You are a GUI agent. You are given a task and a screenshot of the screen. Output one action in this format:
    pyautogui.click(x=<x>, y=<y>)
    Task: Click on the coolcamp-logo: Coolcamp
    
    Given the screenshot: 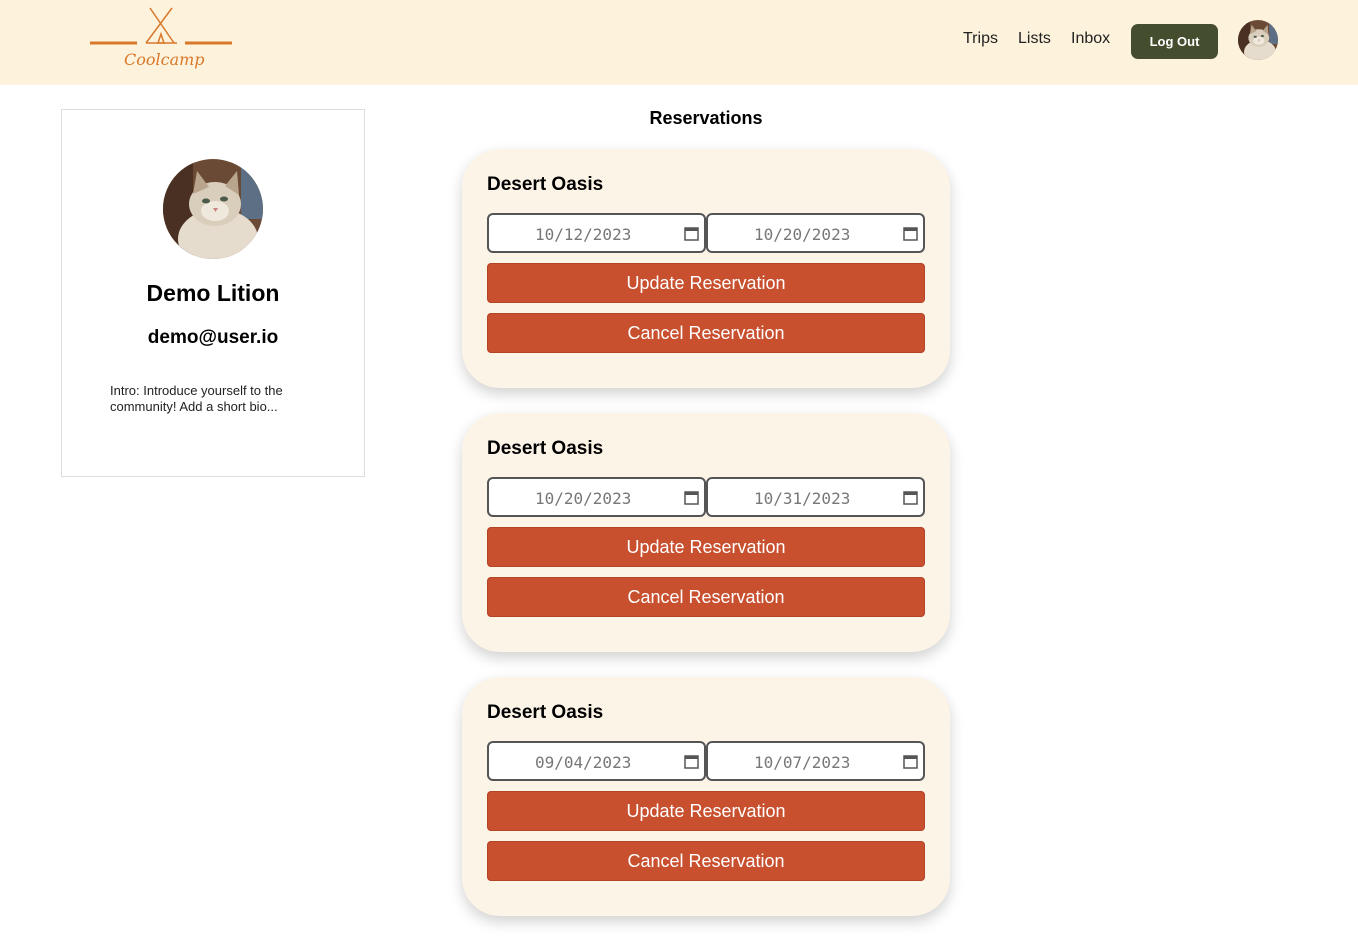 What is the action you would take?
    pyautogui.click(x=162, y=39)
    